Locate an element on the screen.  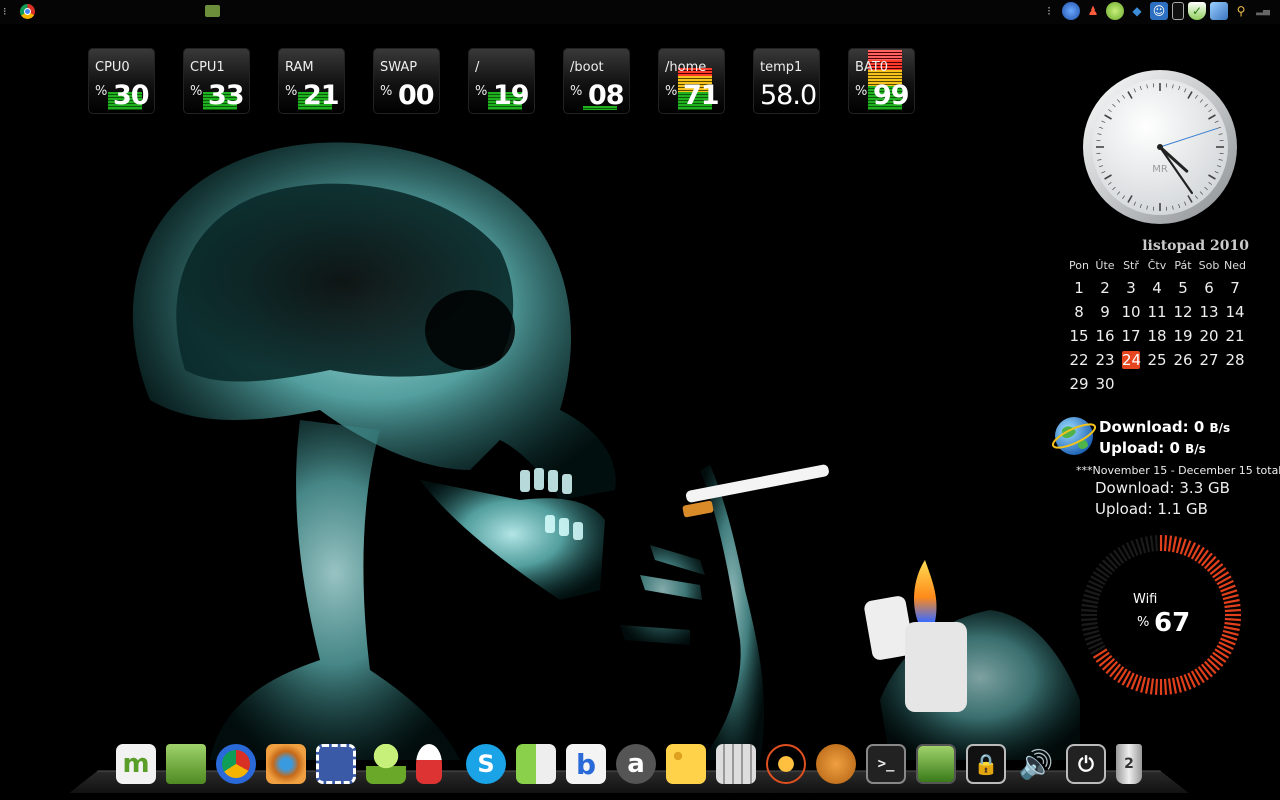
calendar-day: 7 is located at coordinates (1235, 288).